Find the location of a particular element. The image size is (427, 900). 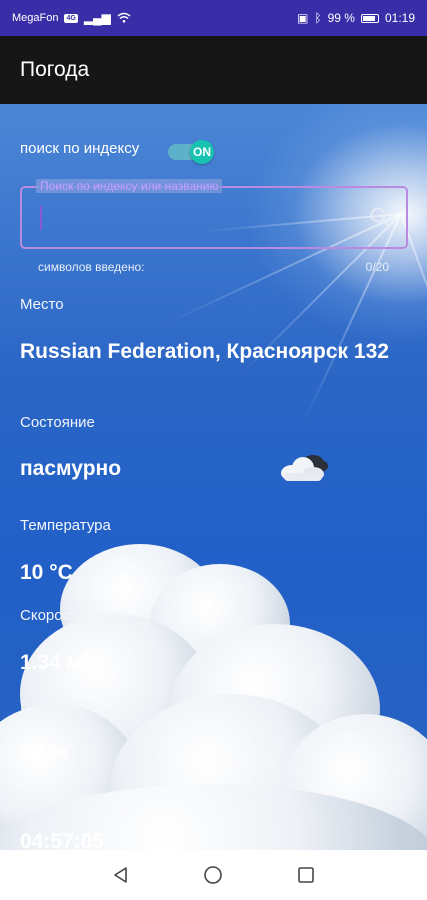

clock: 01:19 is located at coordinates (399, 18).